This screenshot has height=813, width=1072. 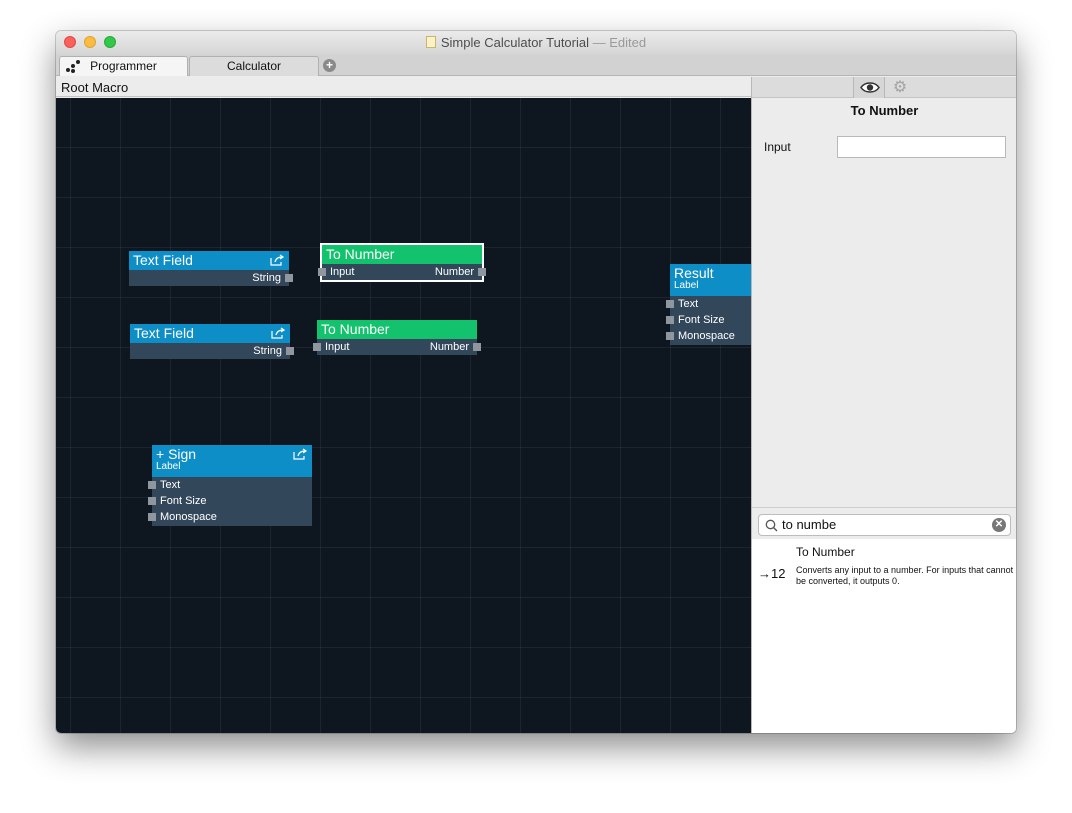 I want to click on edited-status: Edited, so click(x=628, y=42).